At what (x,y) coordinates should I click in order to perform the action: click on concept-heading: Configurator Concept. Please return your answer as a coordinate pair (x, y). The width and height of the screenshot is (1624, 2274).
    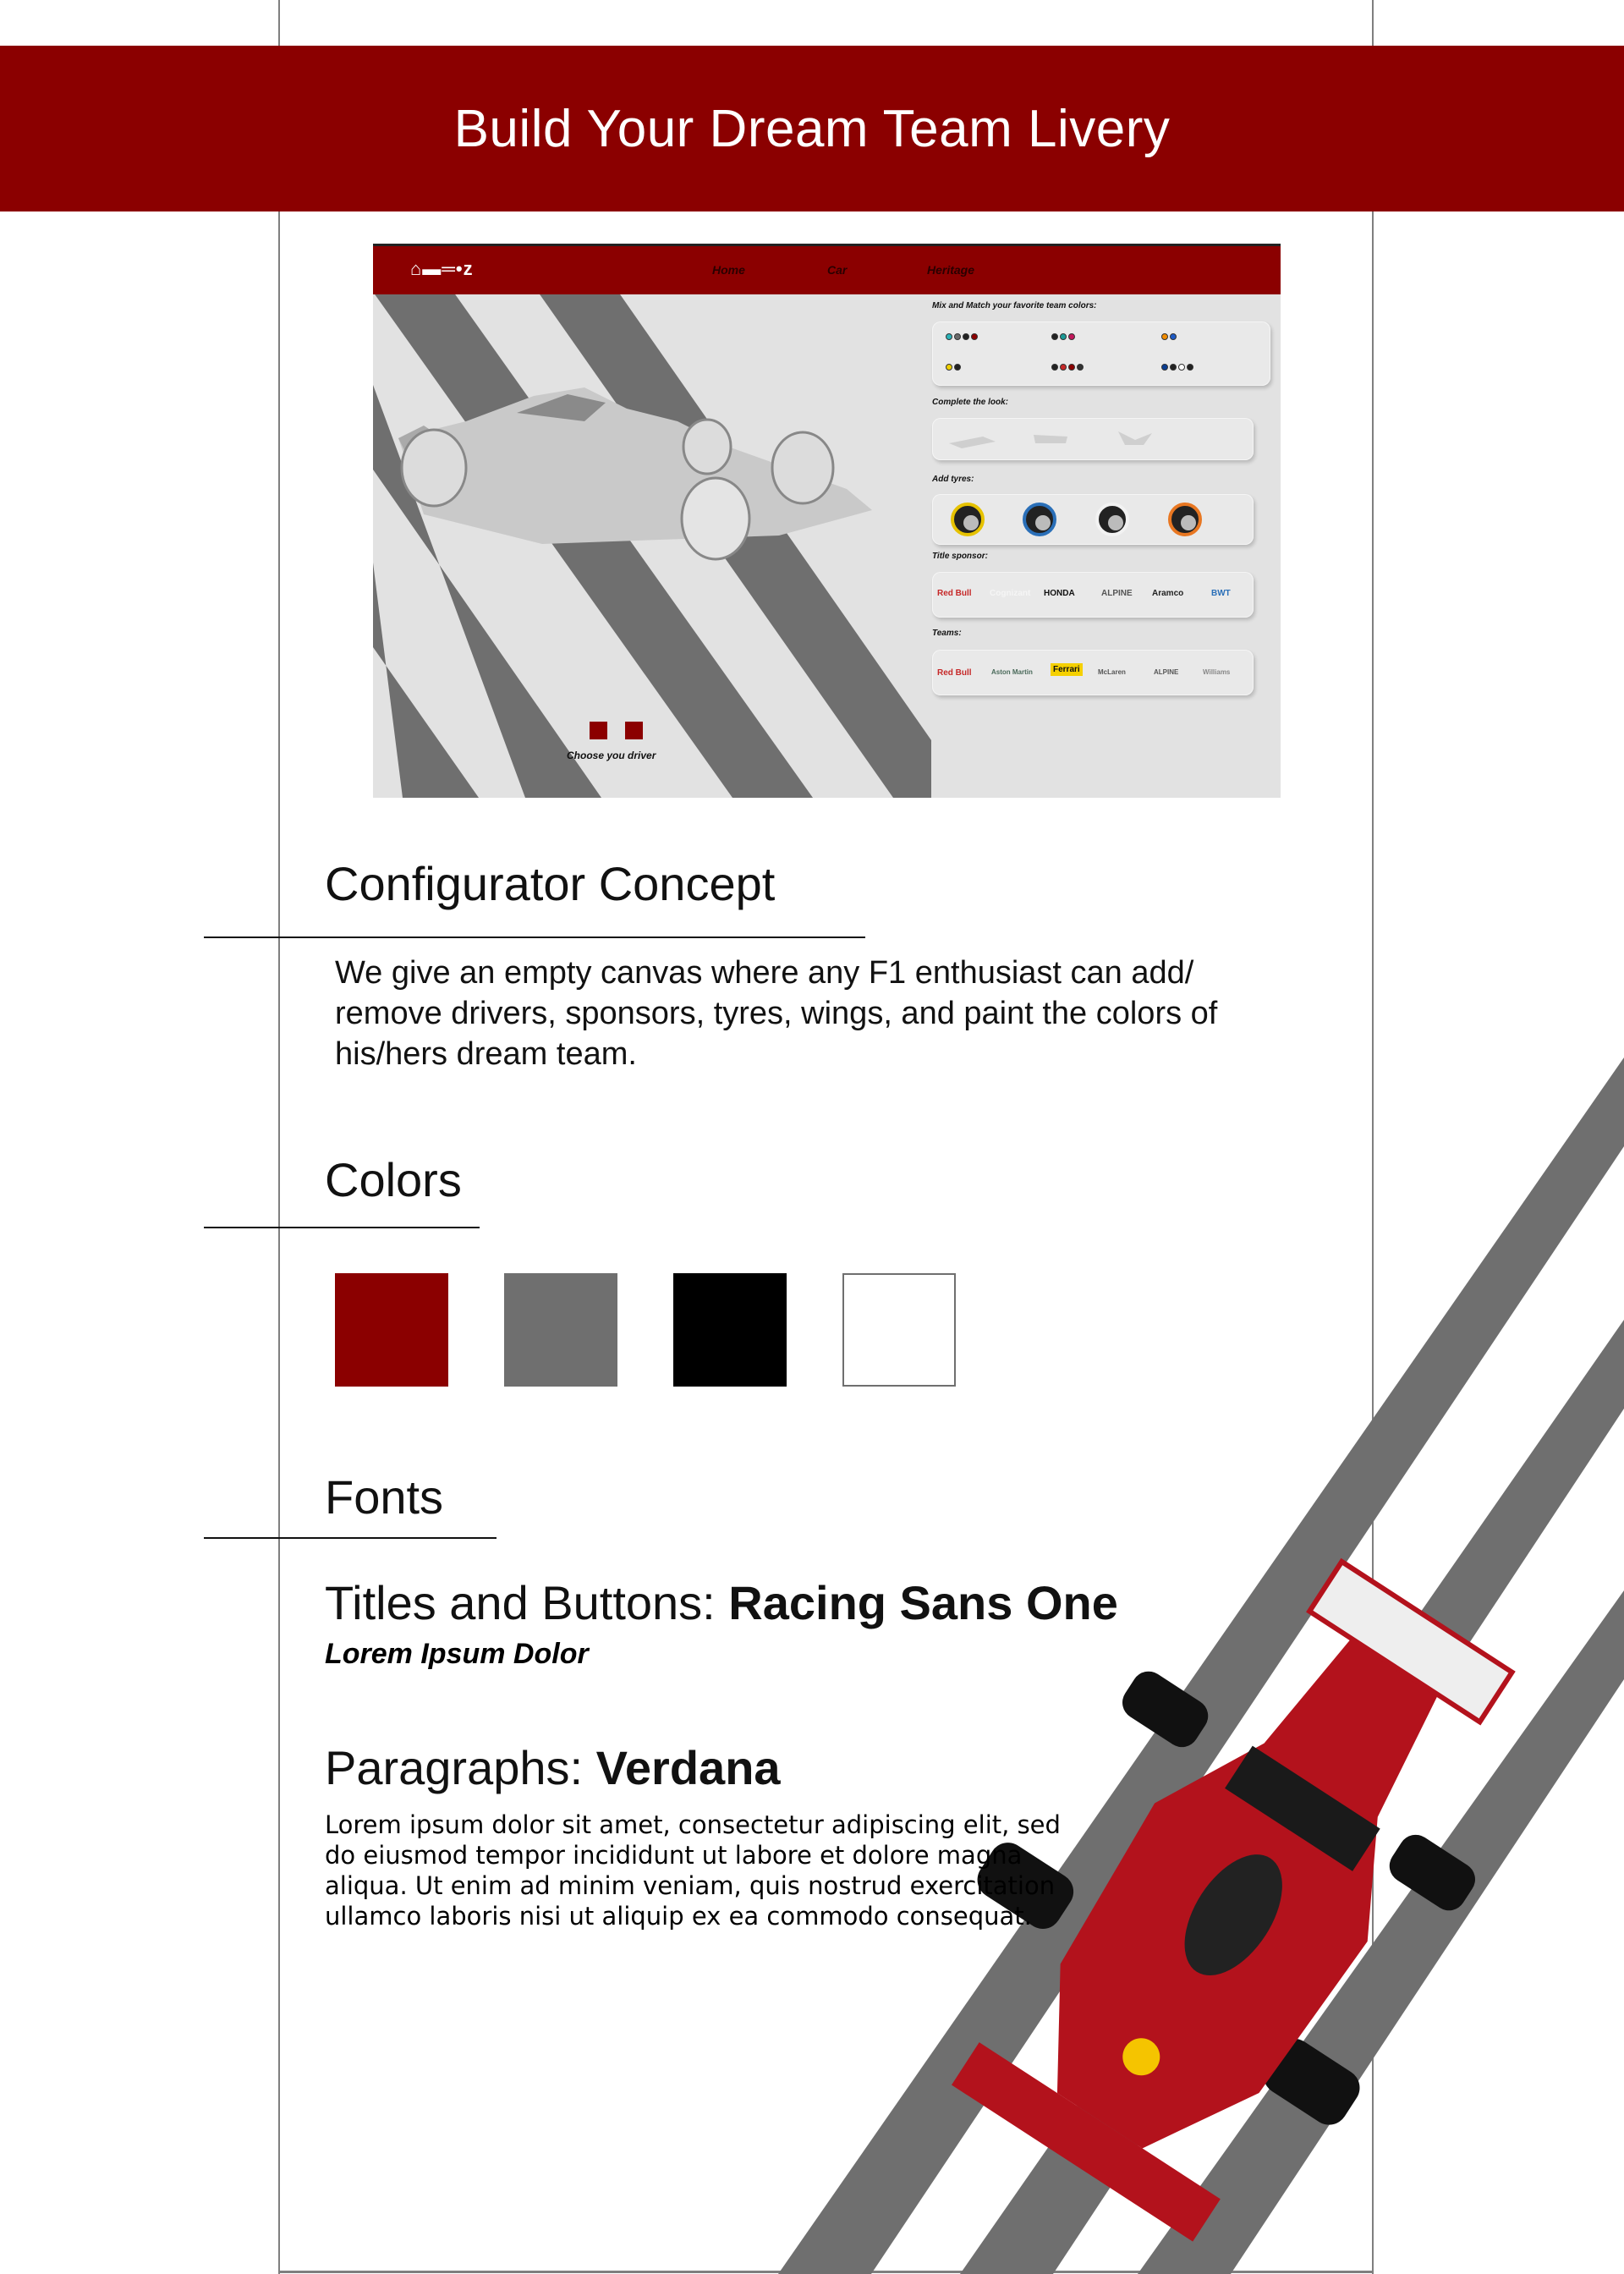
    Looking at the image, I should click on (550, 884).